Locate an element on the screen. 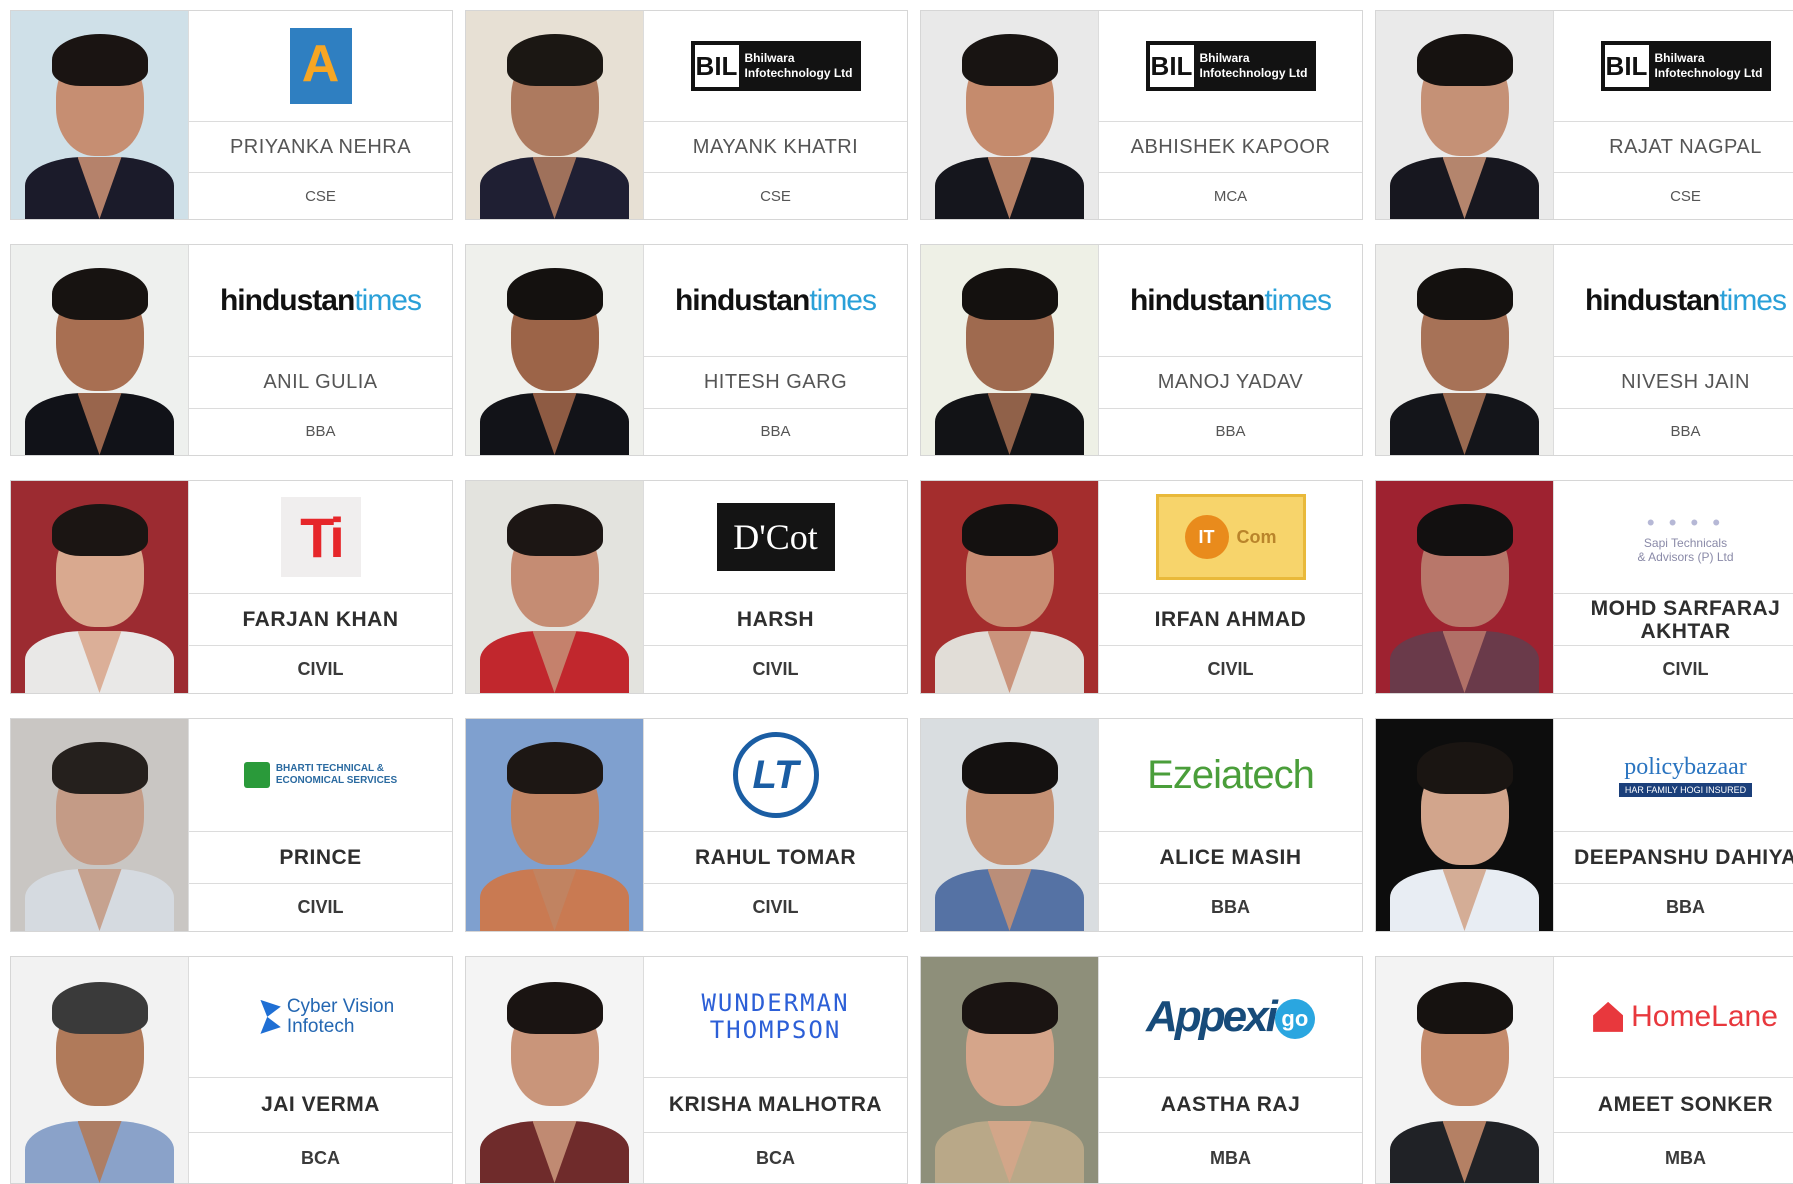 The width and height of the screenshot is (1793, 1184). card-info: Ti FARJAN KHAN CIVIL is located at coordinates (320, 587).